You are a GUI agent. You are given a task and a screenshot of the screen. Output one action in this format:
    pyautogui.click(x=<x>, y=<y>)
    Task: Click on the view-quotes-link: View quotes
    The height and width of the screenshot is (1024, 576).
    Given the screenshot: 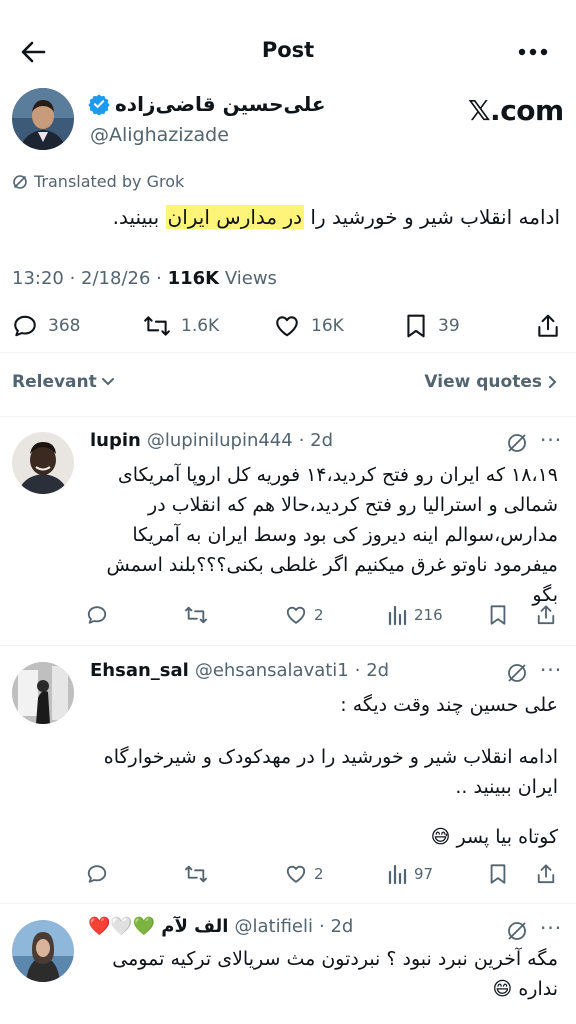 What is the action you would take?
    pyautogui.click(x=491, y=382)
    